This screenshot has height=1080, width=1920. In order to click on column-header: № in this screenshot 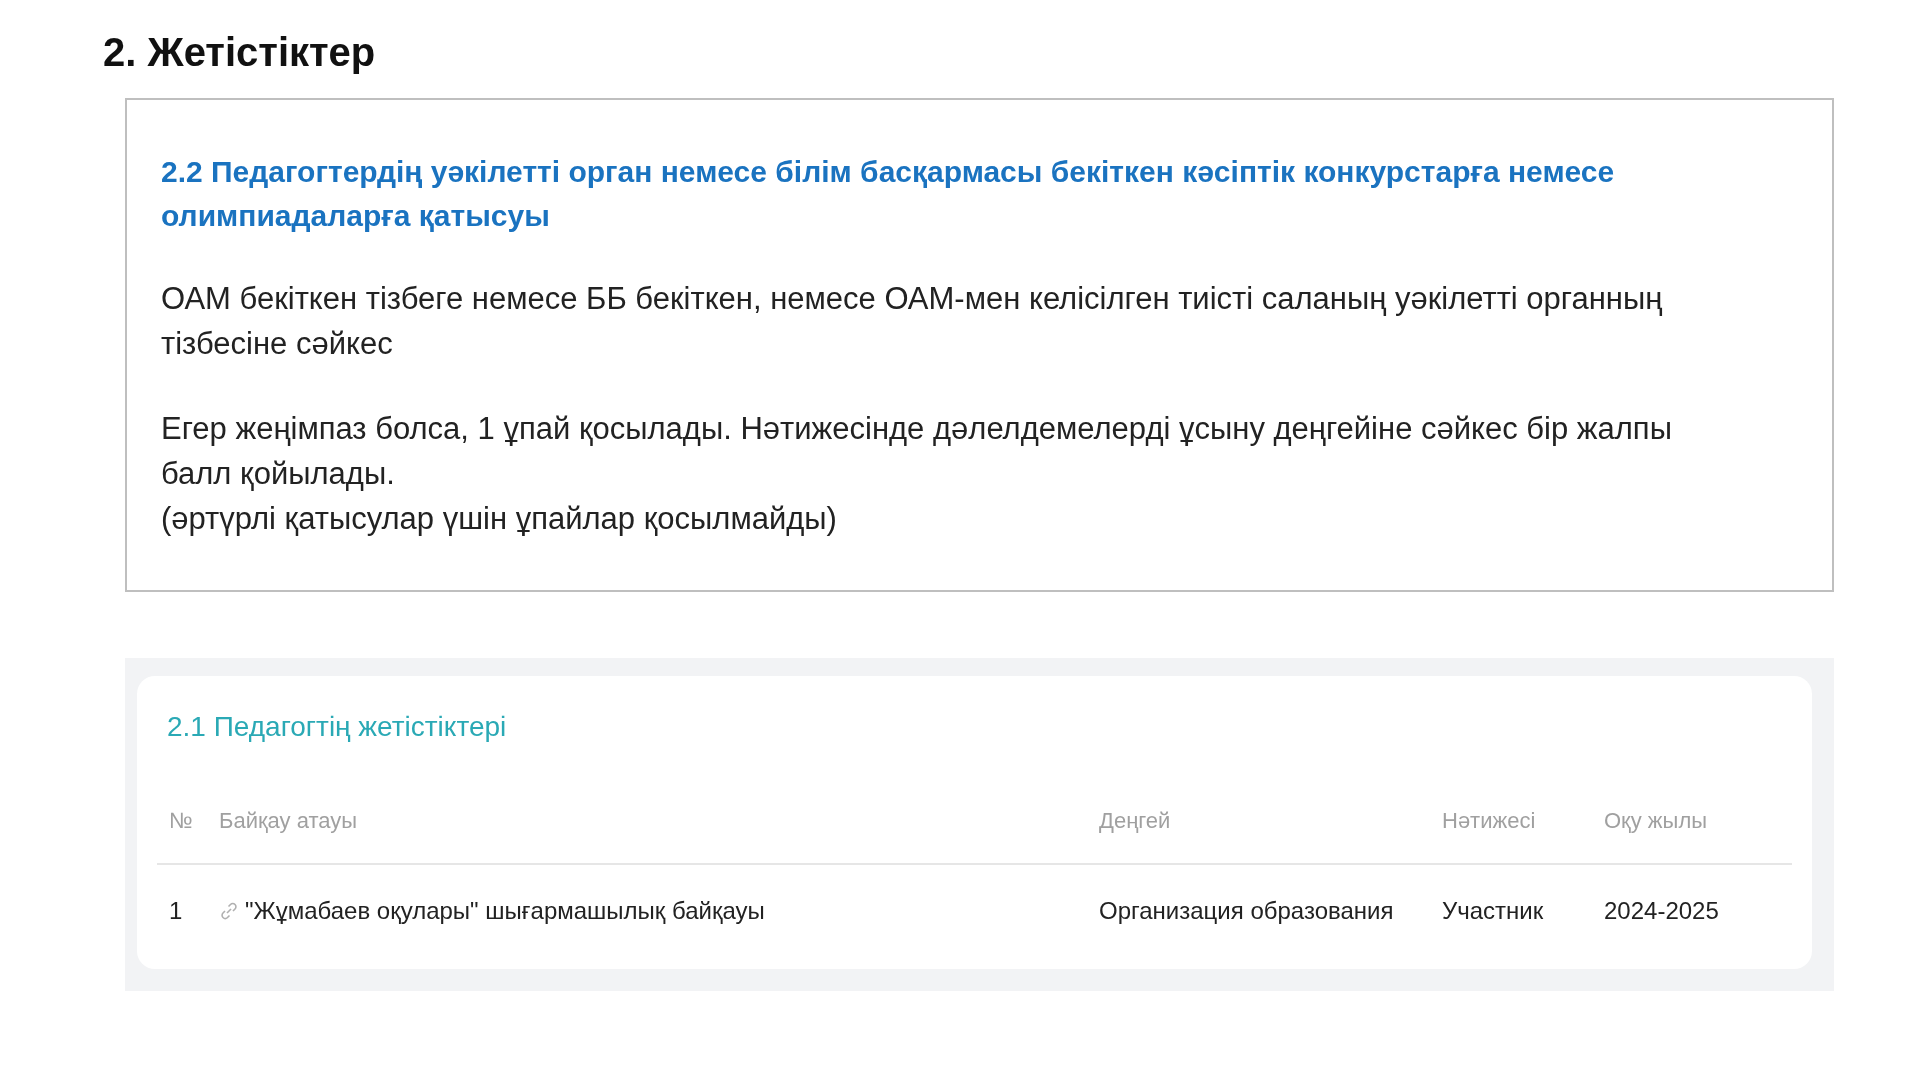, I will do `click(182, 820)`.